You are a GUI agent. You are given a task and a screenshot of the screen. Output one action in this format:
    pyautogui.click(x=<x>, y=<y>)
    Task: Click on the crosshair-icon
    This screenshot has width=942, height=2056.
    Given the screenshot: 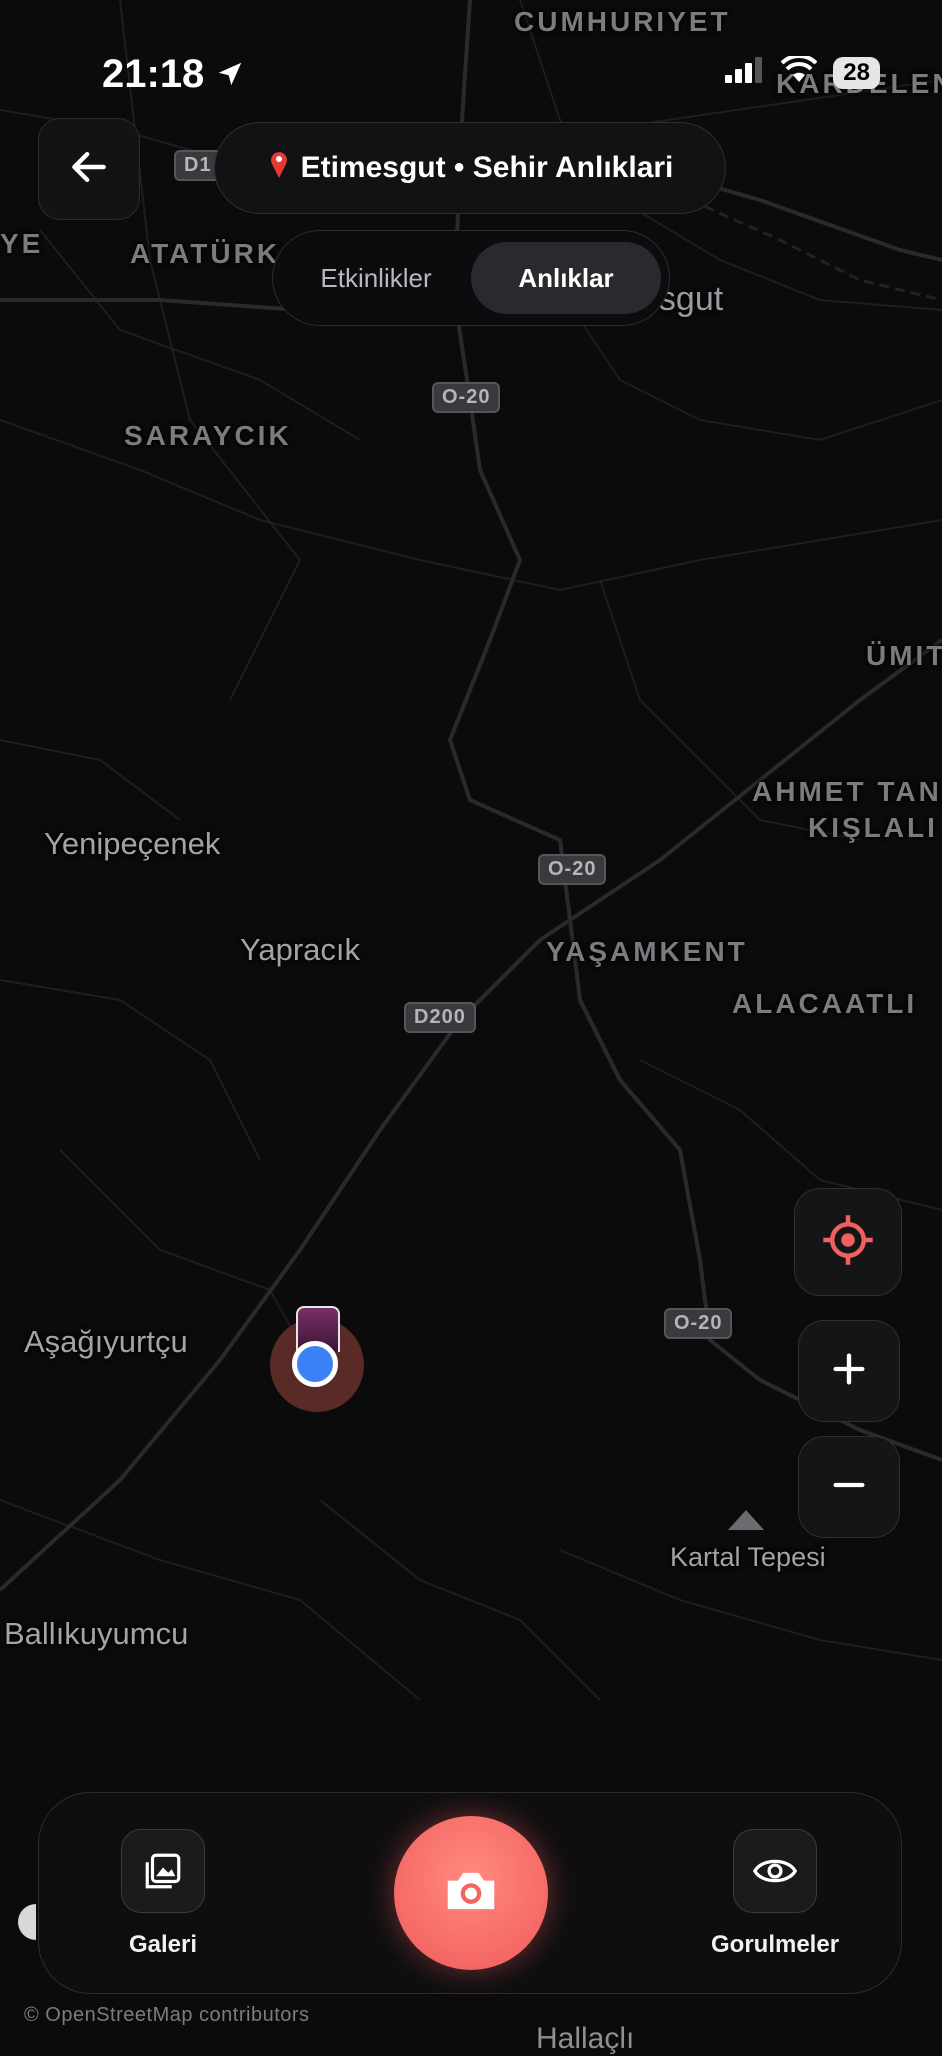 What is the action you would take?
    pyautogui.click(x=848, y=1242)
    